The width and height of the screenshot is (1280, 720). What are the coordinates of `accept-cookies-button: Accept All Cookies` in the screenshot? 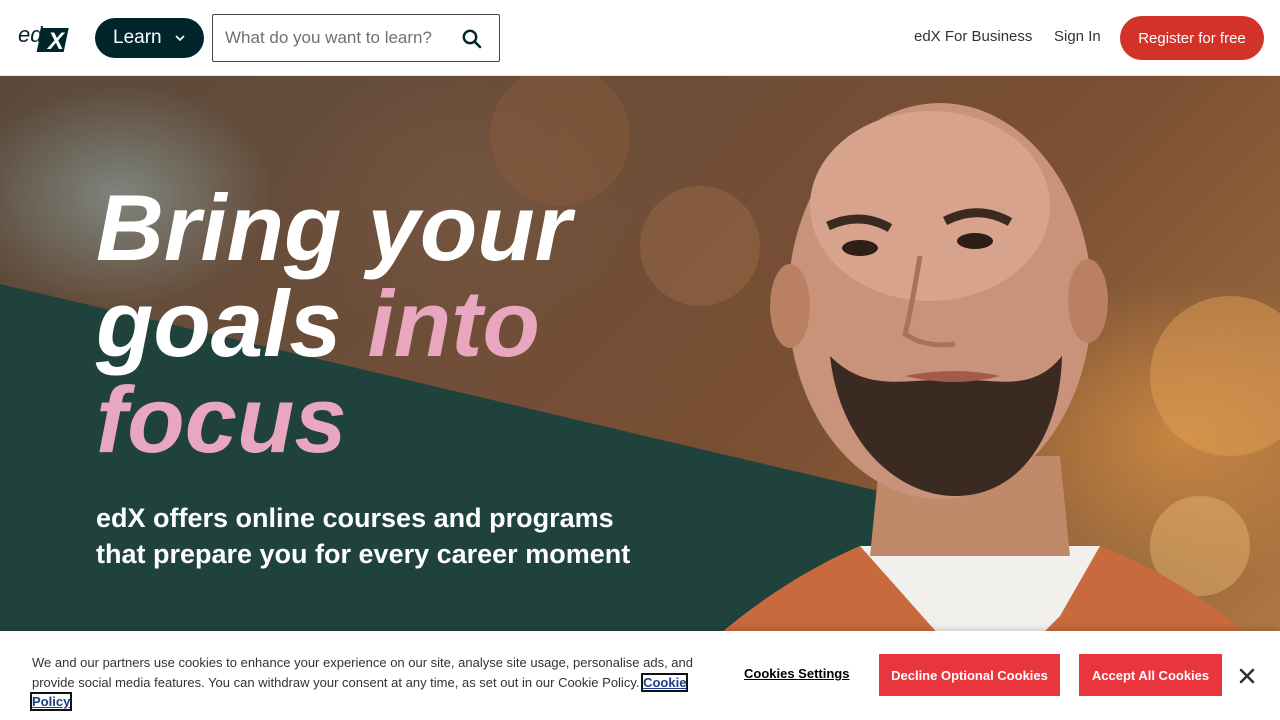 It's located at (1150, 675).